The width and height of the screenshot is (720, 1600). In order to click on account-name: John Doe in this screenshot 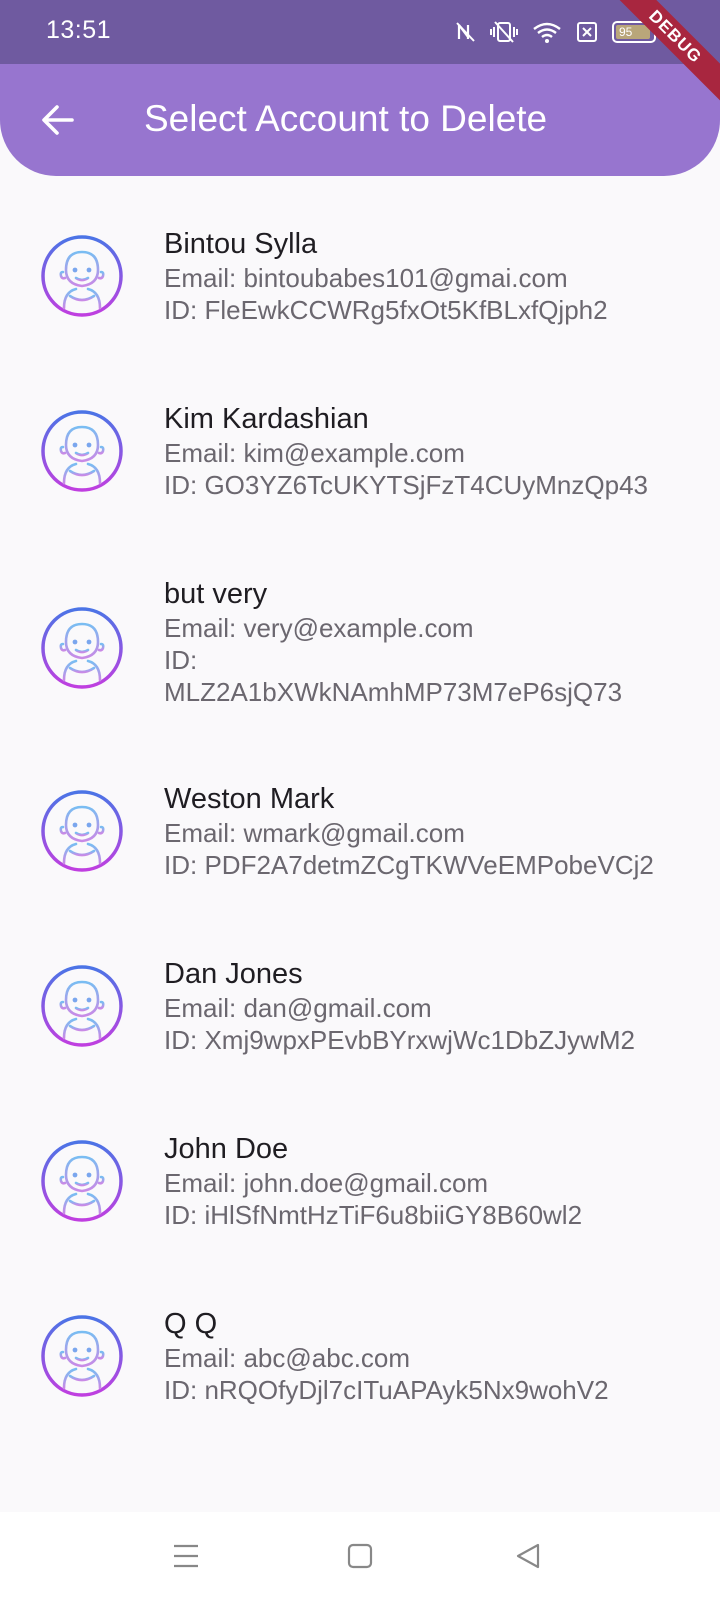, I will do `click(226, 1149)`.